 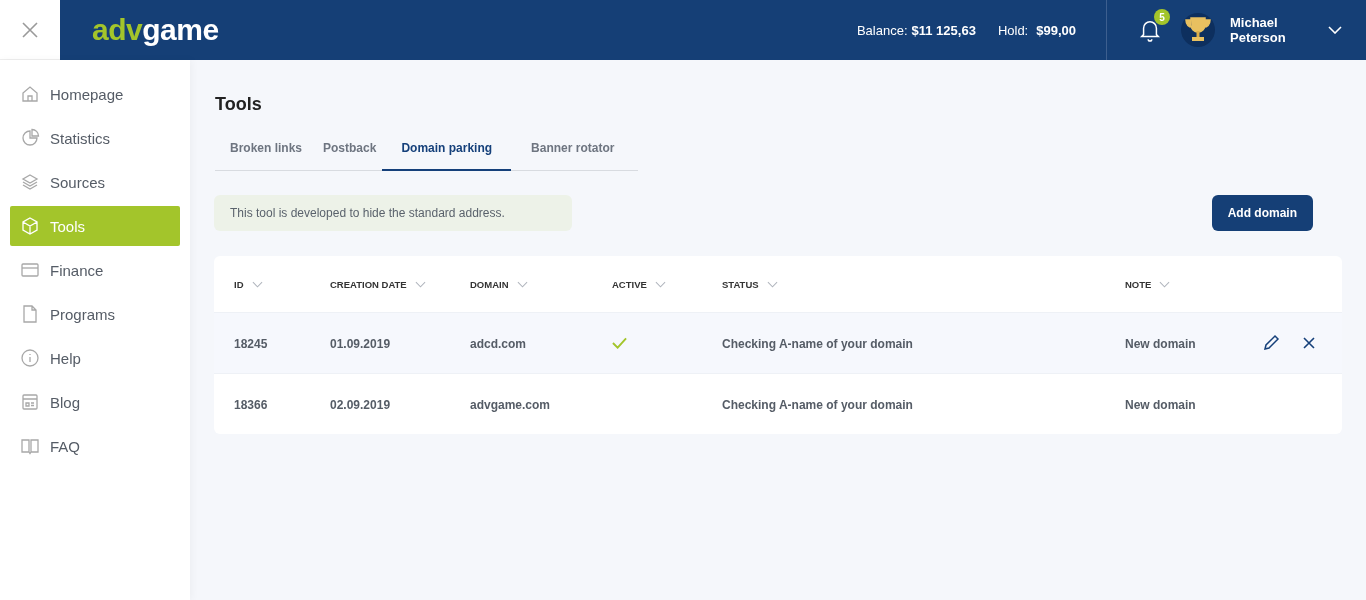 What do you see at coordinates (30, 314) in the screenshot?
I see `document-icon` at bounding box center [30, 314].